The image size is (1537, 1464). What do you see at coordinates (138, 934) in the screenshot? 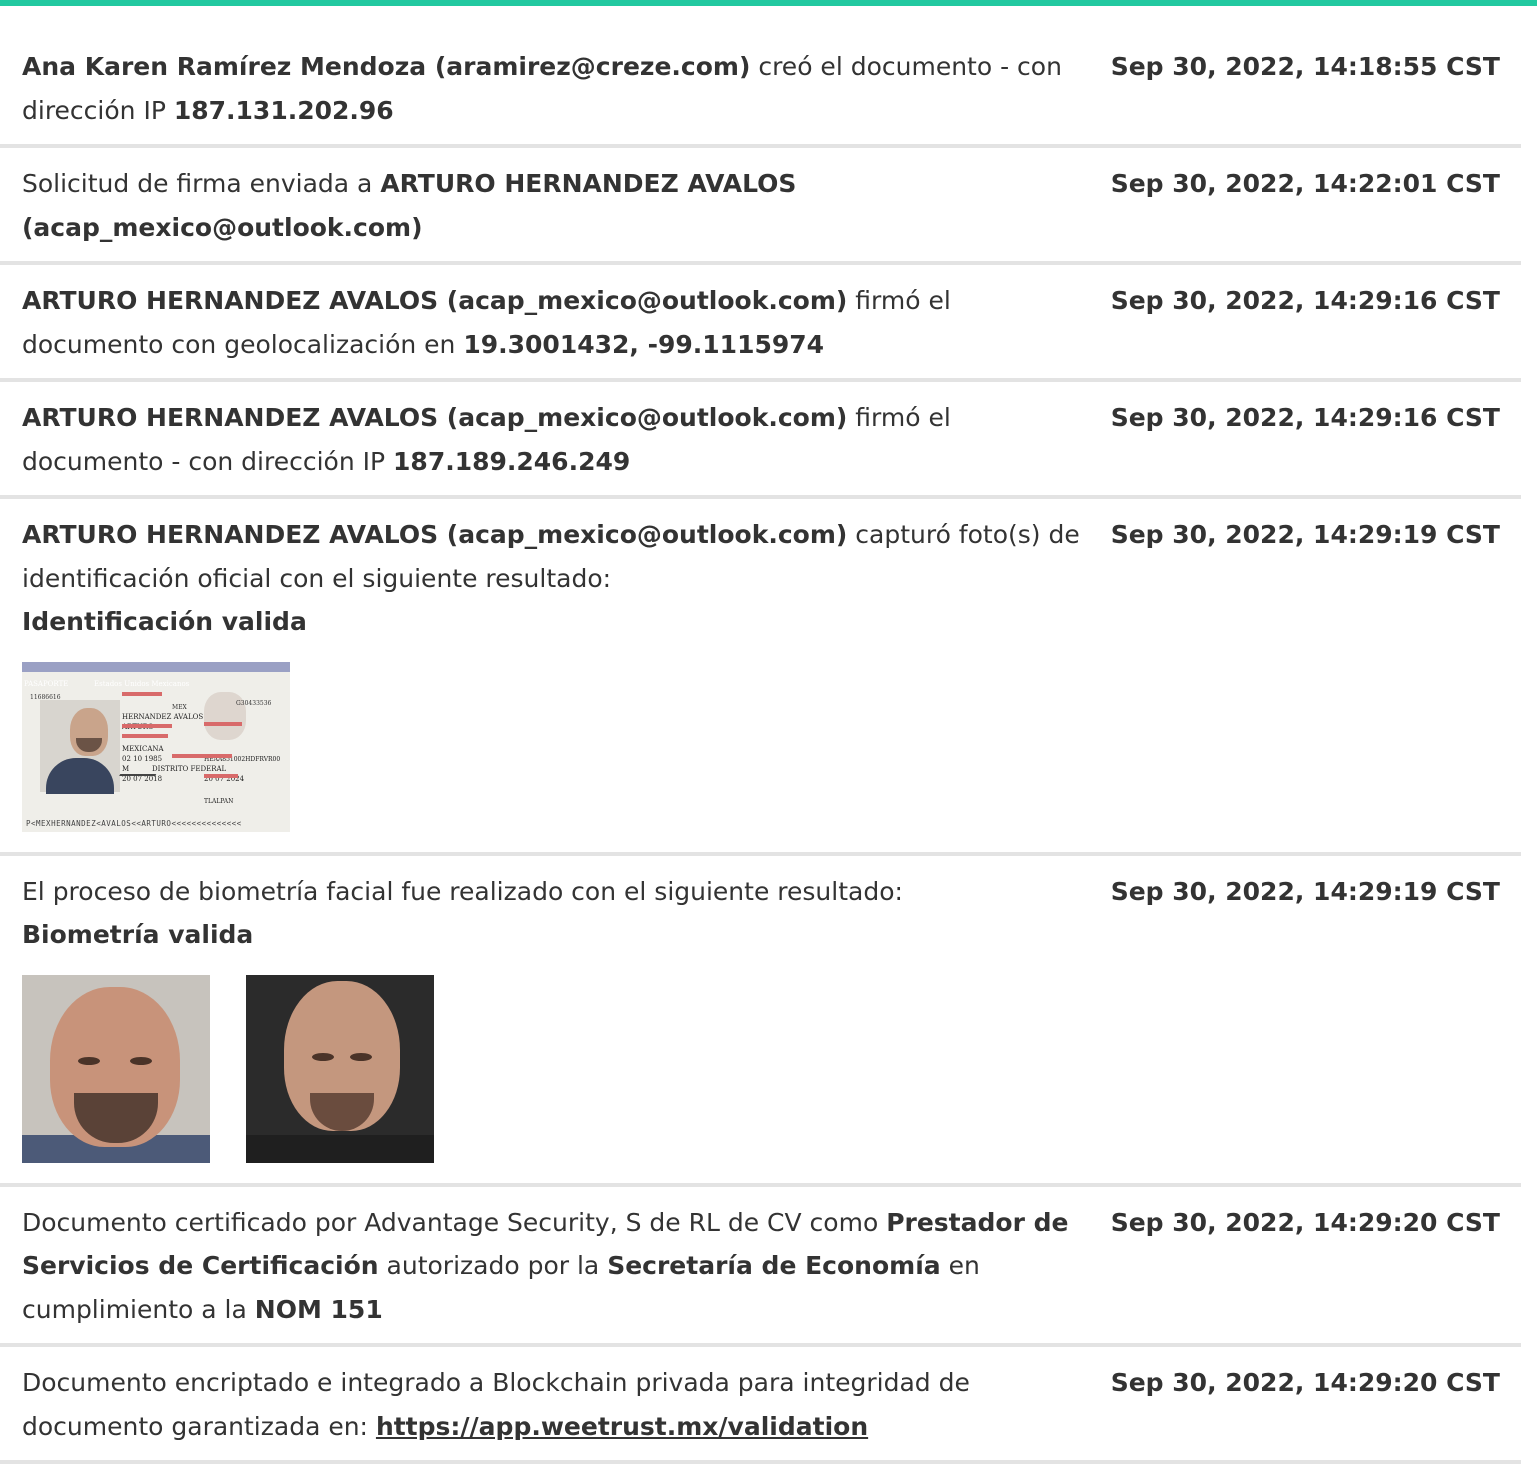
I see `bold-text: Biometría valida` at bounding box center [138, 934].